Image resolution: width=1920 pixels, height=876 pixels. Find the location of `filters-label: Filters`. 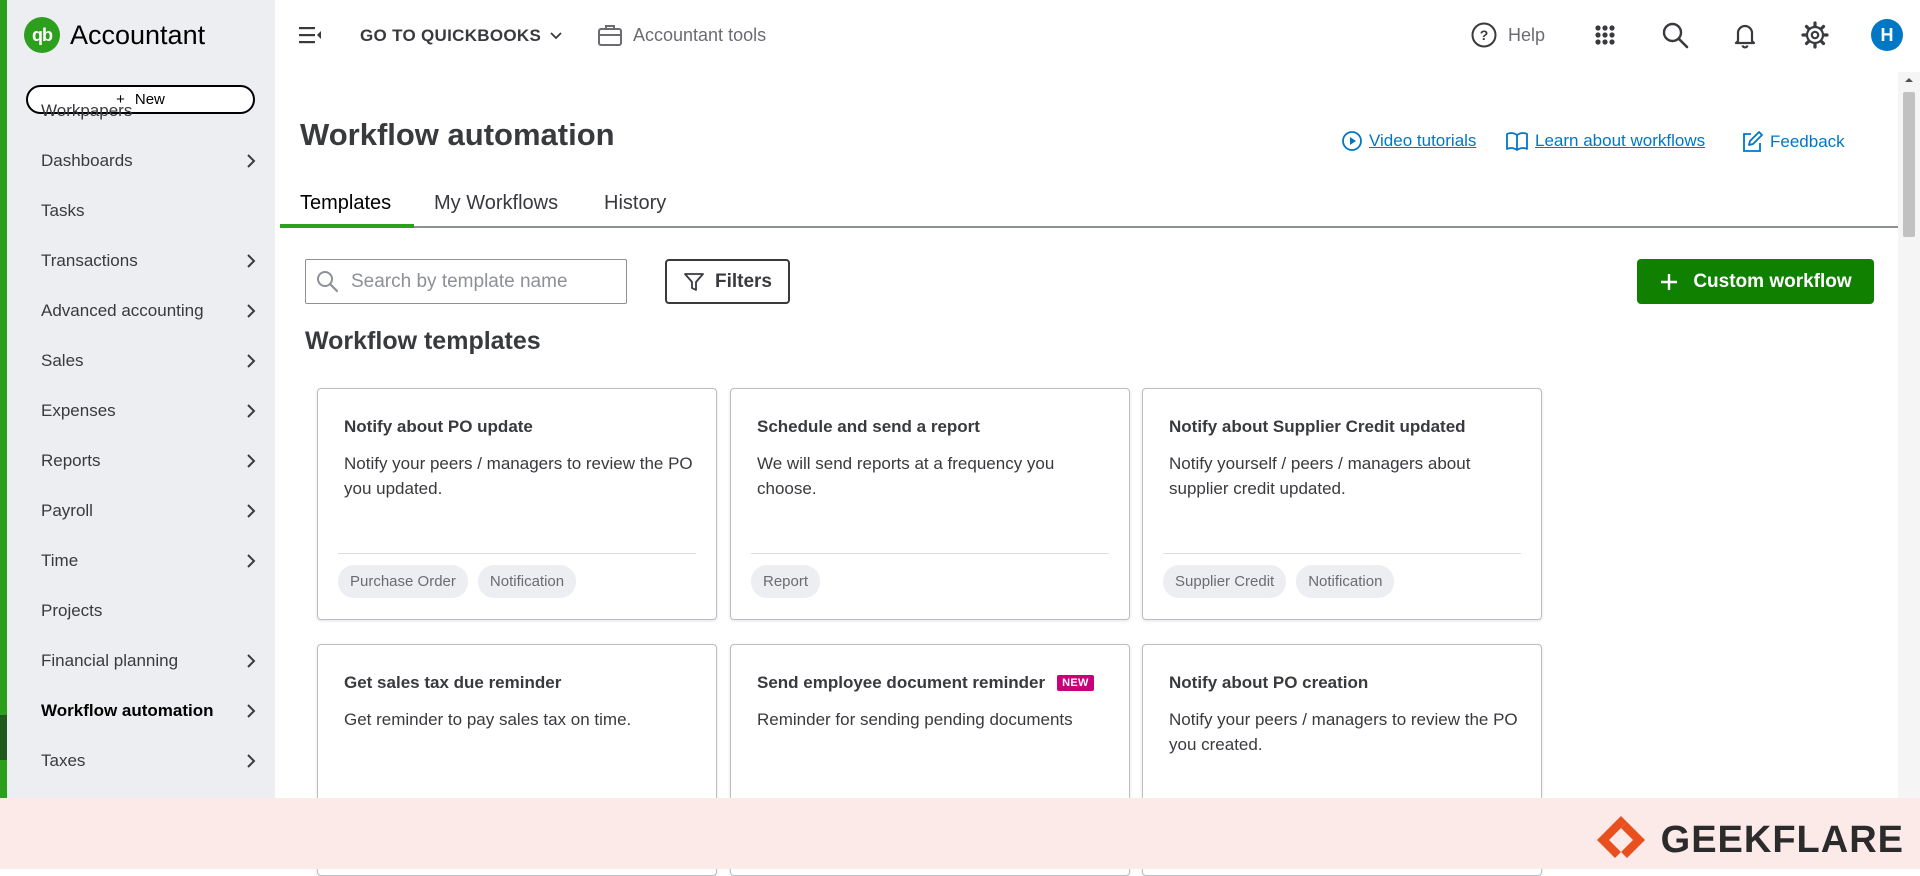

filters-label: Filters is located at coordinates (743, 281).